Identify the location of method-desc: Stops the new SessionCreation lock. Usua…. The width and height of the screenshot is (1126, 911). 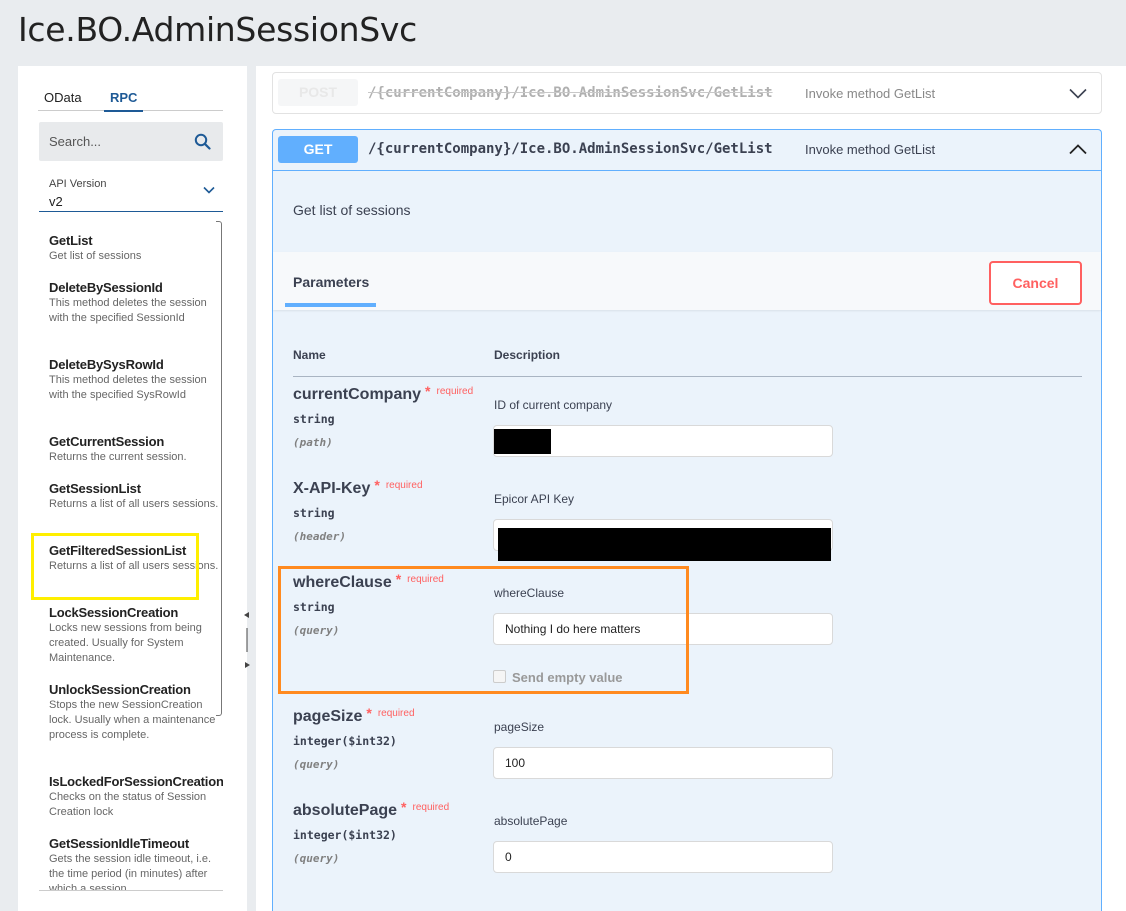
(132, 720).